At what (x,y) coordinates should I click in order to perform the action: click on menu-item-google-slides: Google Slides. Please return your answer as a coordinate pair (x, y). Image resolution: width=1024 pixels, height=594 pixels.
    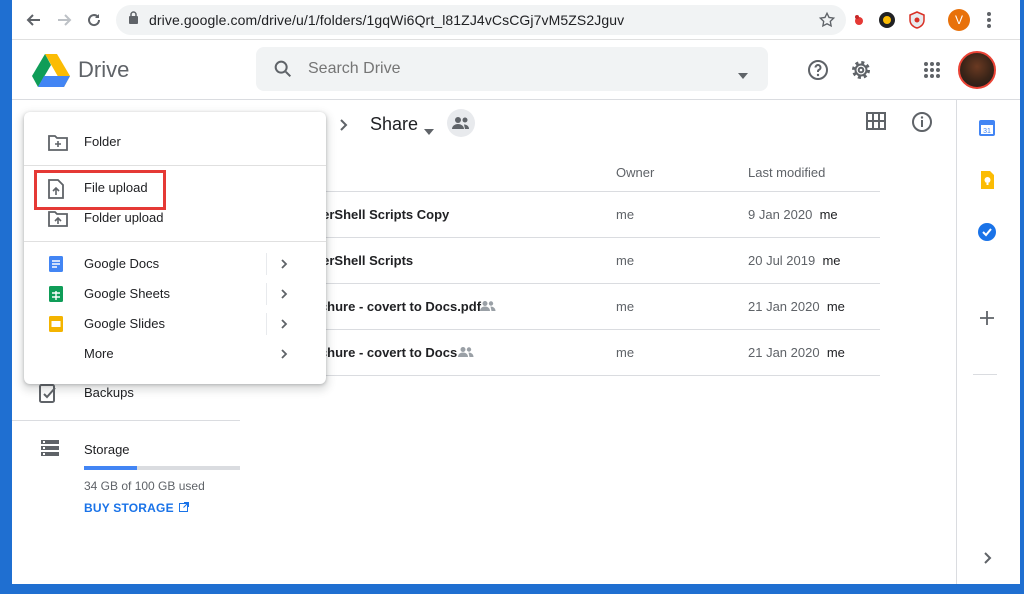
    Looking at the image, I should click on (175, 324).